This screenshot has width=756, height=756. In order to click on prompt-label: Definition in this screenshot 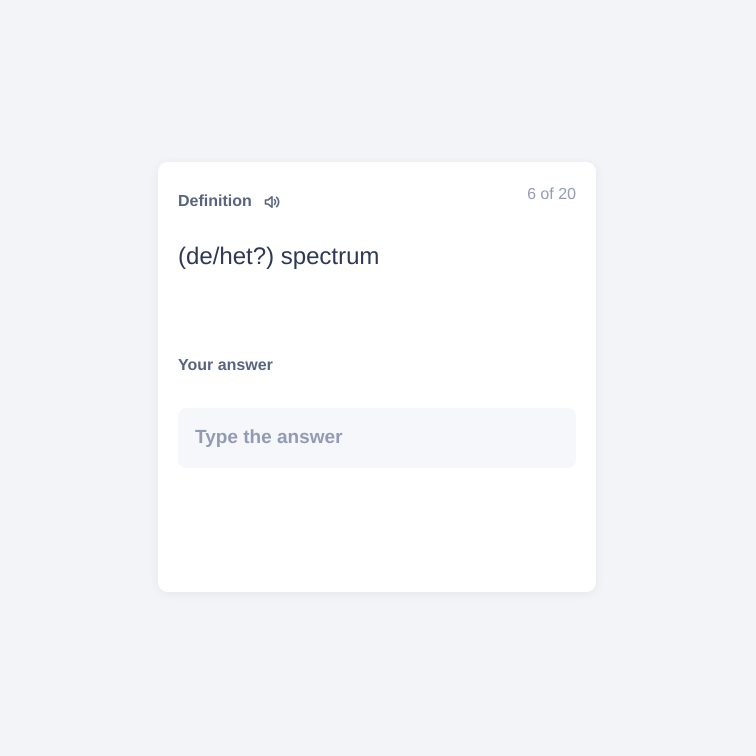, I will do `click(215, 202)`.